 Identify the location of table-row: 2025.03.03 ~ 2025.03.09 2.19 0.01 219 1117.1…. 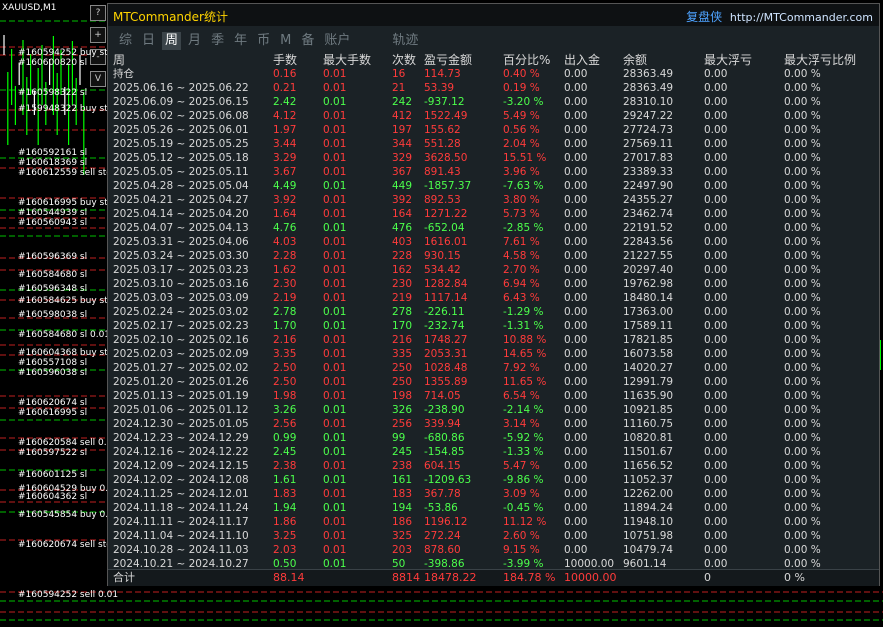
(493, 298).